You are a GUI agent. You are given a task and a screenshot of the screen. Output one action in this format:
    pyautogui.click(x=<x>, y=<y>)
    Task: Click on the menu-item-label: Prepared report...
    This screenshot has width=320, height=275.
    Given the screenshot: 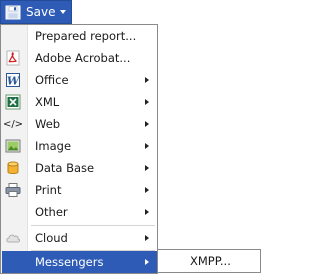 What is the action you would take?
    pyautogui.click(x=86, y=36)
    